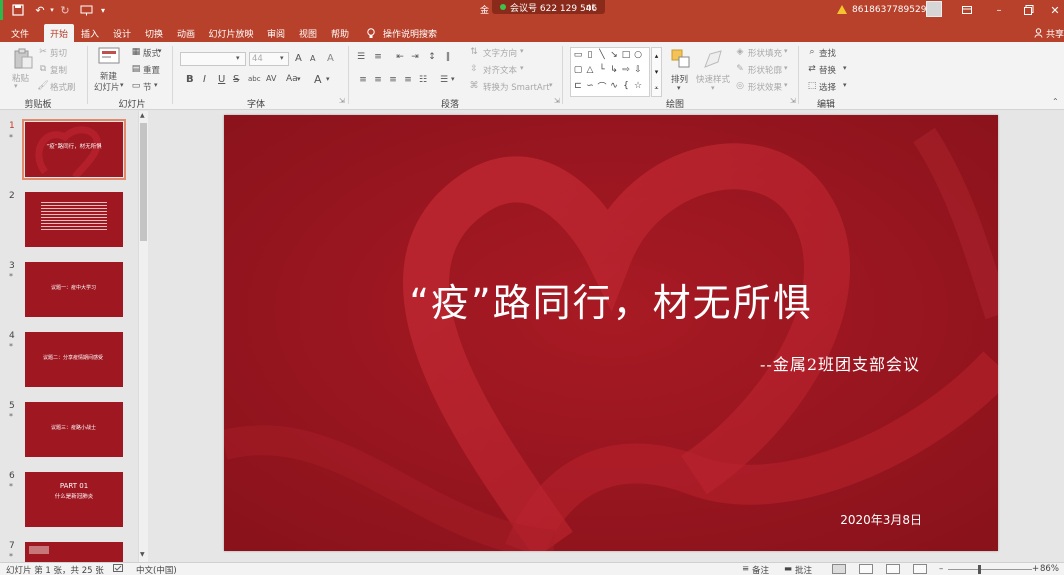 Image resolution: width=1064 pixels, height=575 pixels. I want to click on underline-button: U, so click(221, 79).